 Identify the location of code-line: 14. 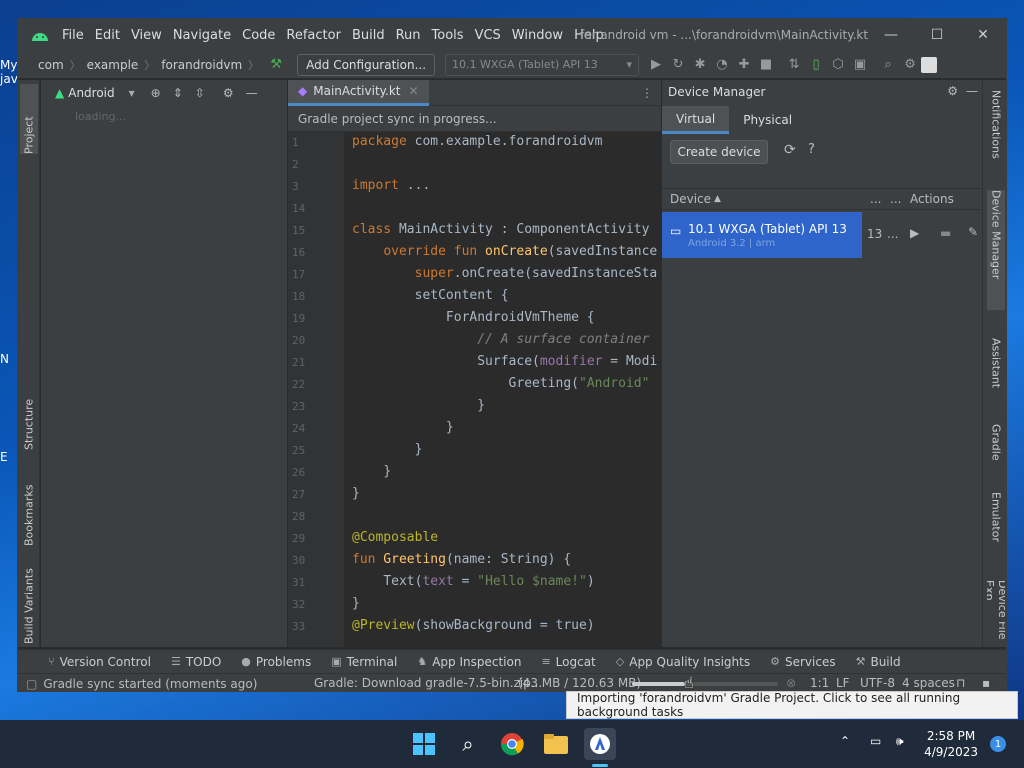
(474, 209).